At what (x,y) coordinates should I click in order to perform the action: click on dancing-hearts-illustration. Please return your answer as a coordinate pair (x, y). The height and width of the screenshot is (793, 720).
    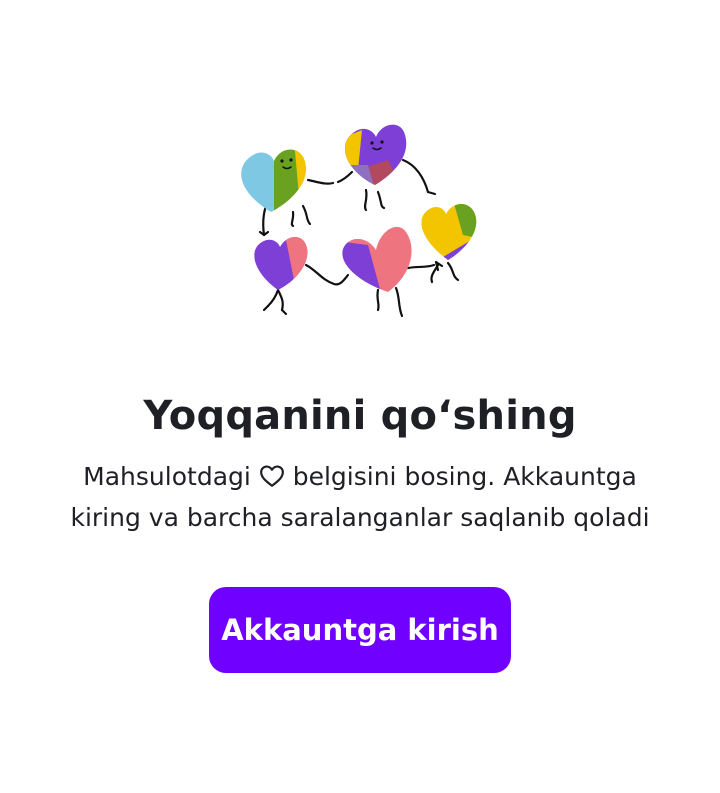
    Looking at the image, I should click on (363, 222).